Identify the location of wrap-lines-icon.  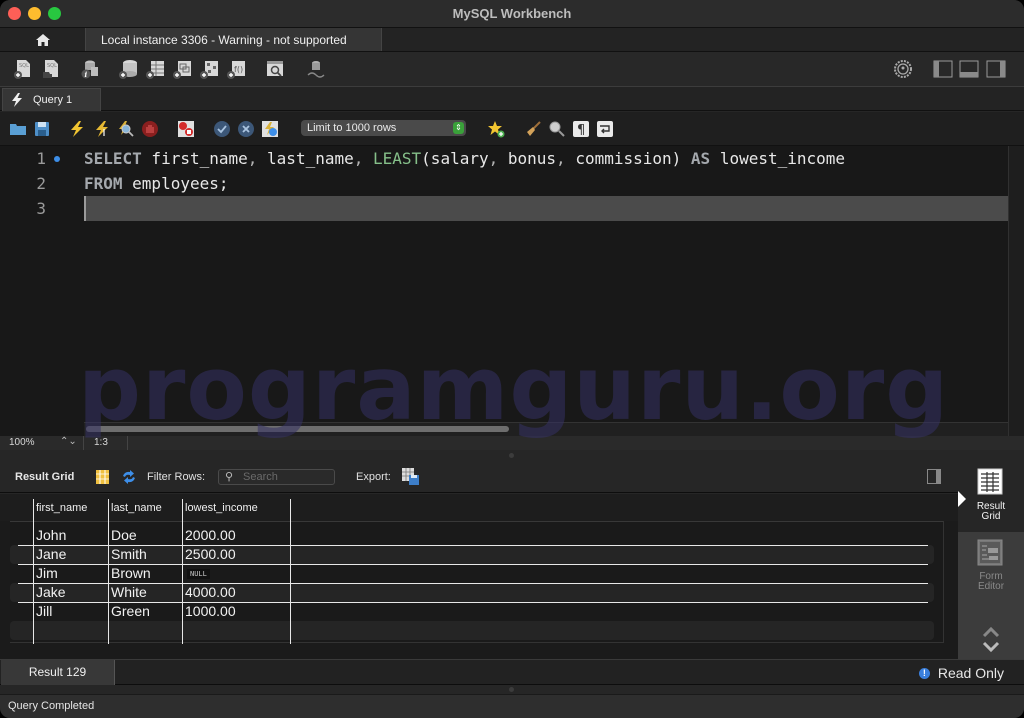
(605, 129).